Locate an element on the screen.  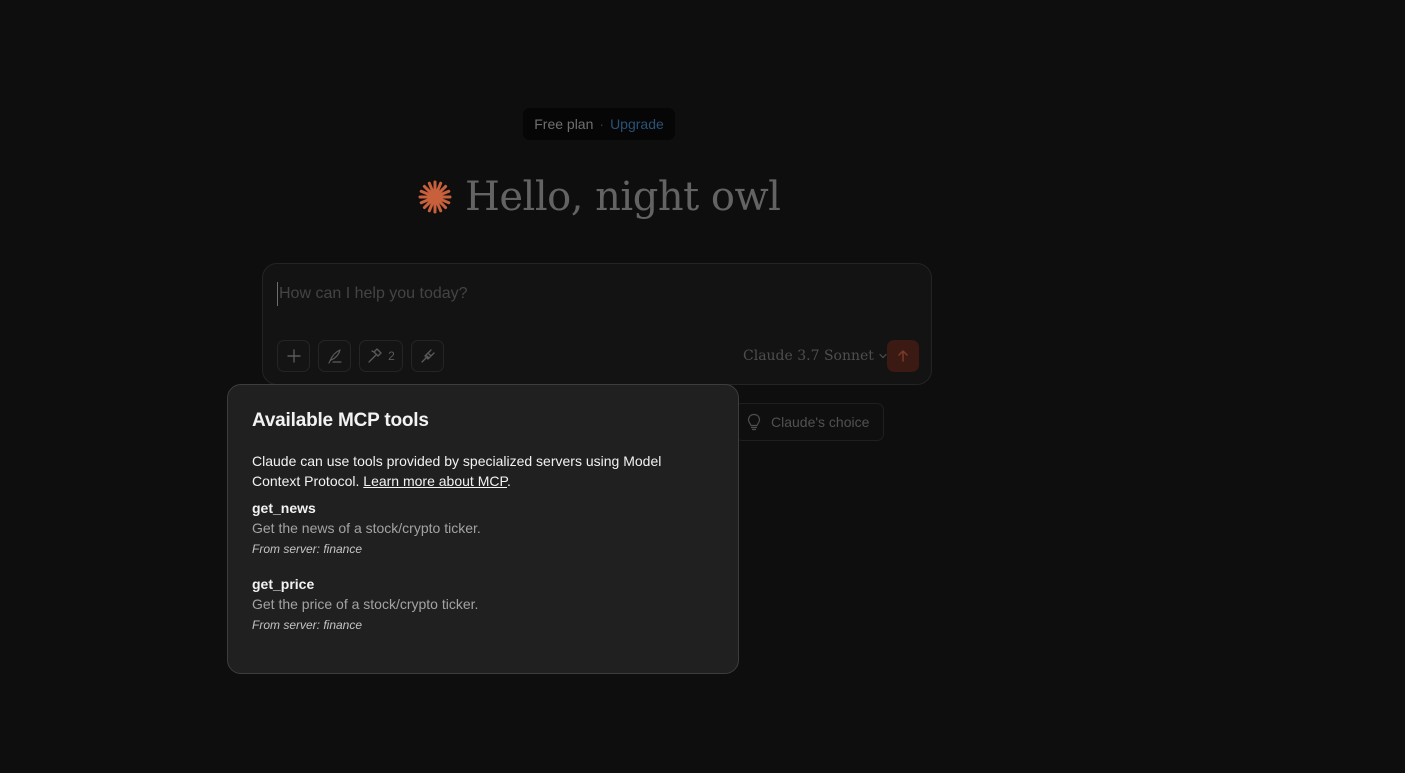
greeting-title: Hello, night owl is located at coordinates (623, 197).